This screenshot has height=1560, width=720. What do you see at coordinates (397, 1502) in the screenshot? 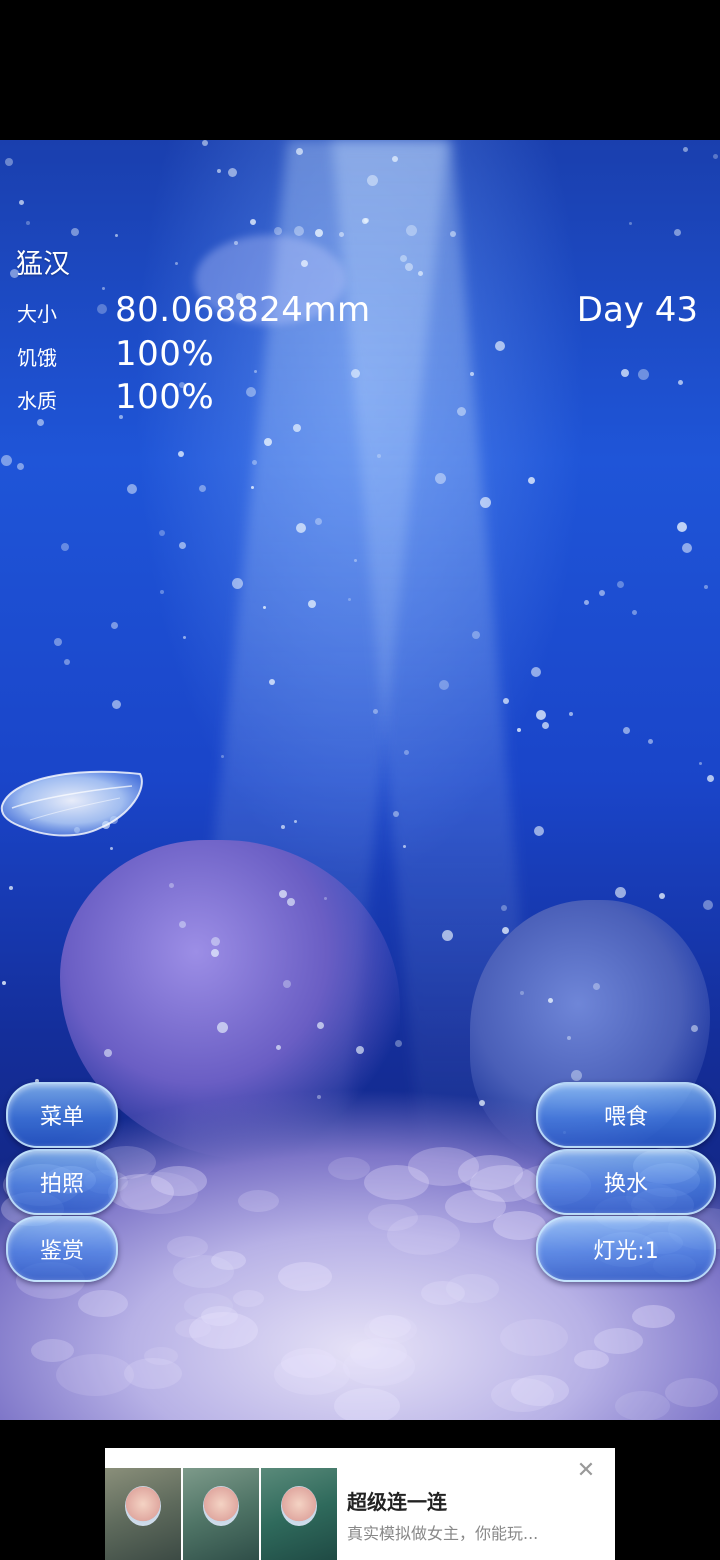
I see `ad-title: 超级连一连` at bounding box center [397, 1502].